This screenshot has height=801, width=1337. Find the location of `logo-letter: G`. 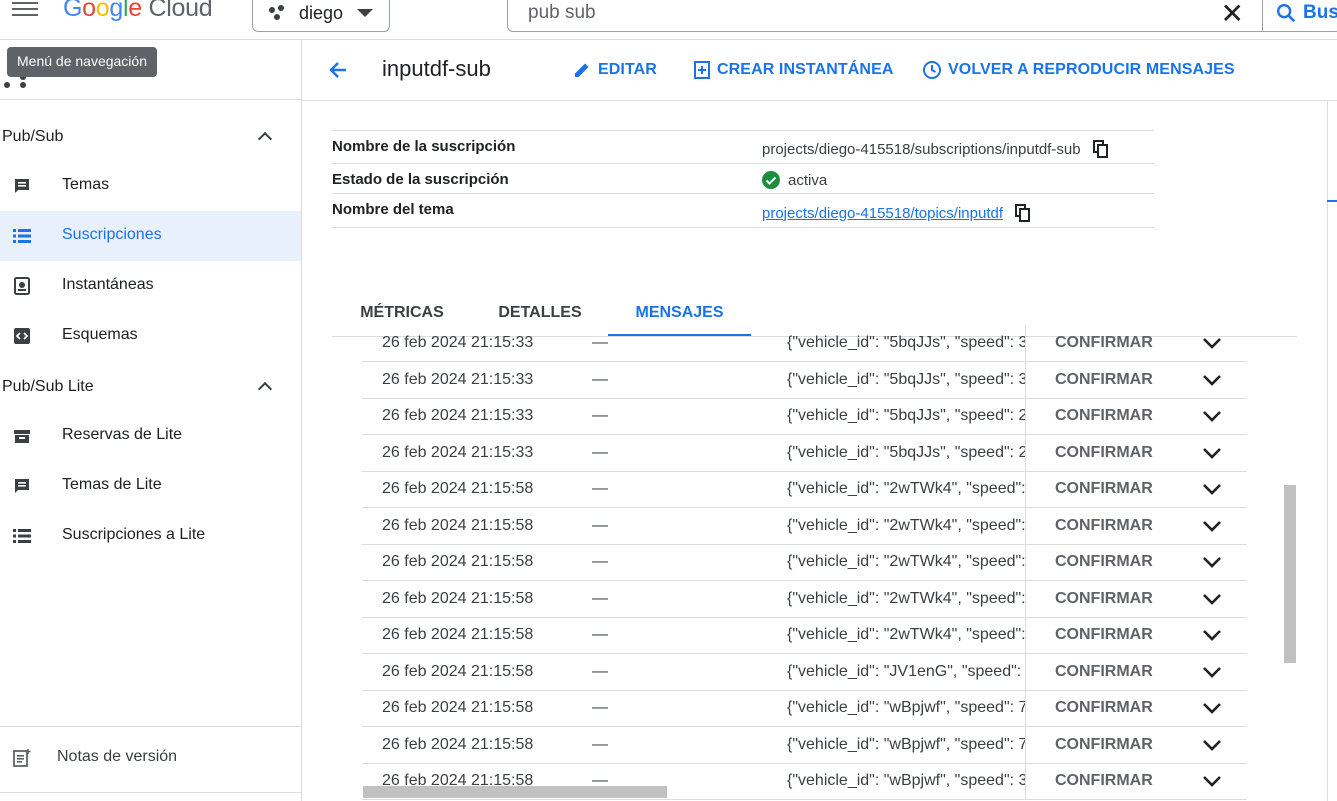

logo-letter: G is located at coordinates (73, 11).